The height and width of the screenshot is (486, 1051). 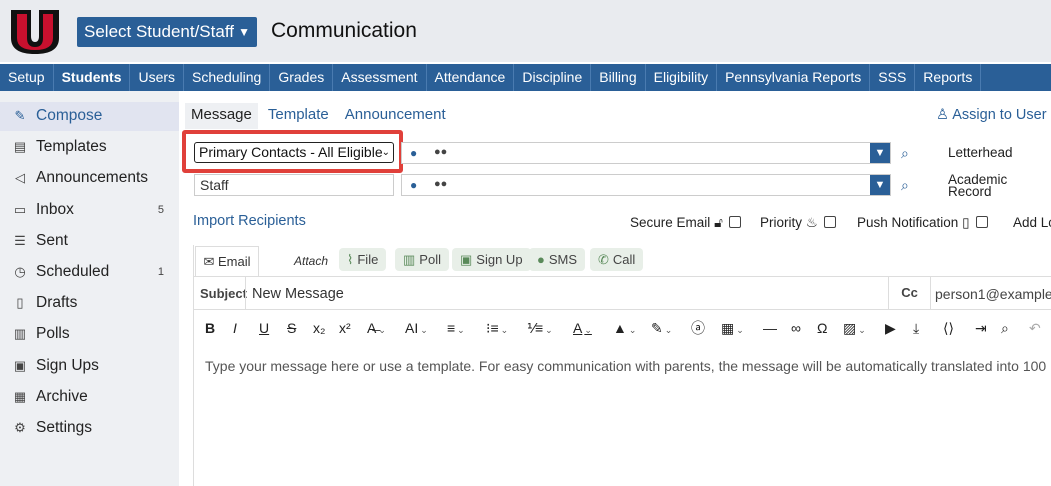 What do you see at coordinates (227, 261) in the screenshot?
I see `email-tab: ✉ Email` at bounding box center [227, 261].